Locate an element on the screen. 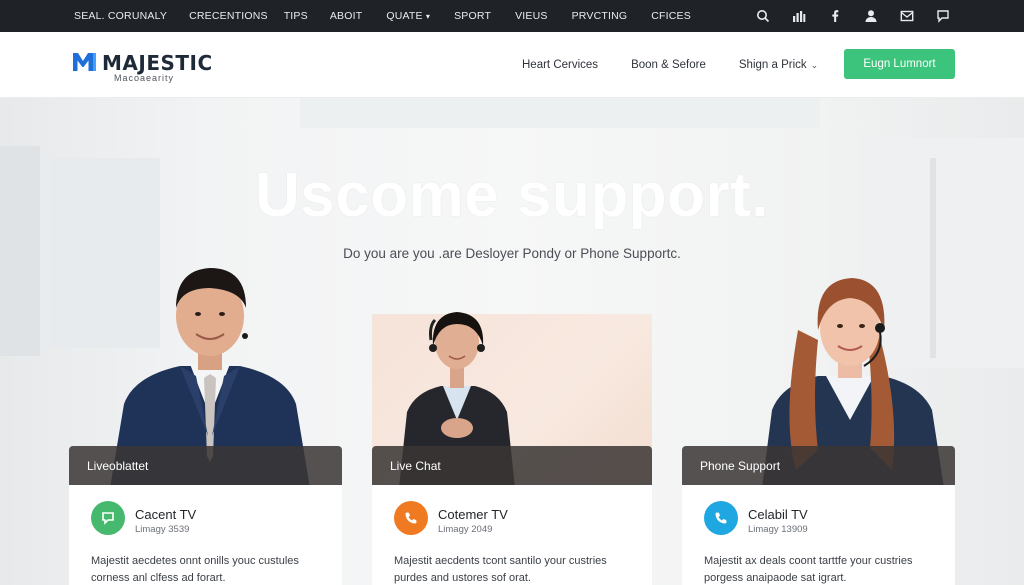 This screenshot has height=585, width=1024. chat-bubble-icon is located at coordinates (108, 518).